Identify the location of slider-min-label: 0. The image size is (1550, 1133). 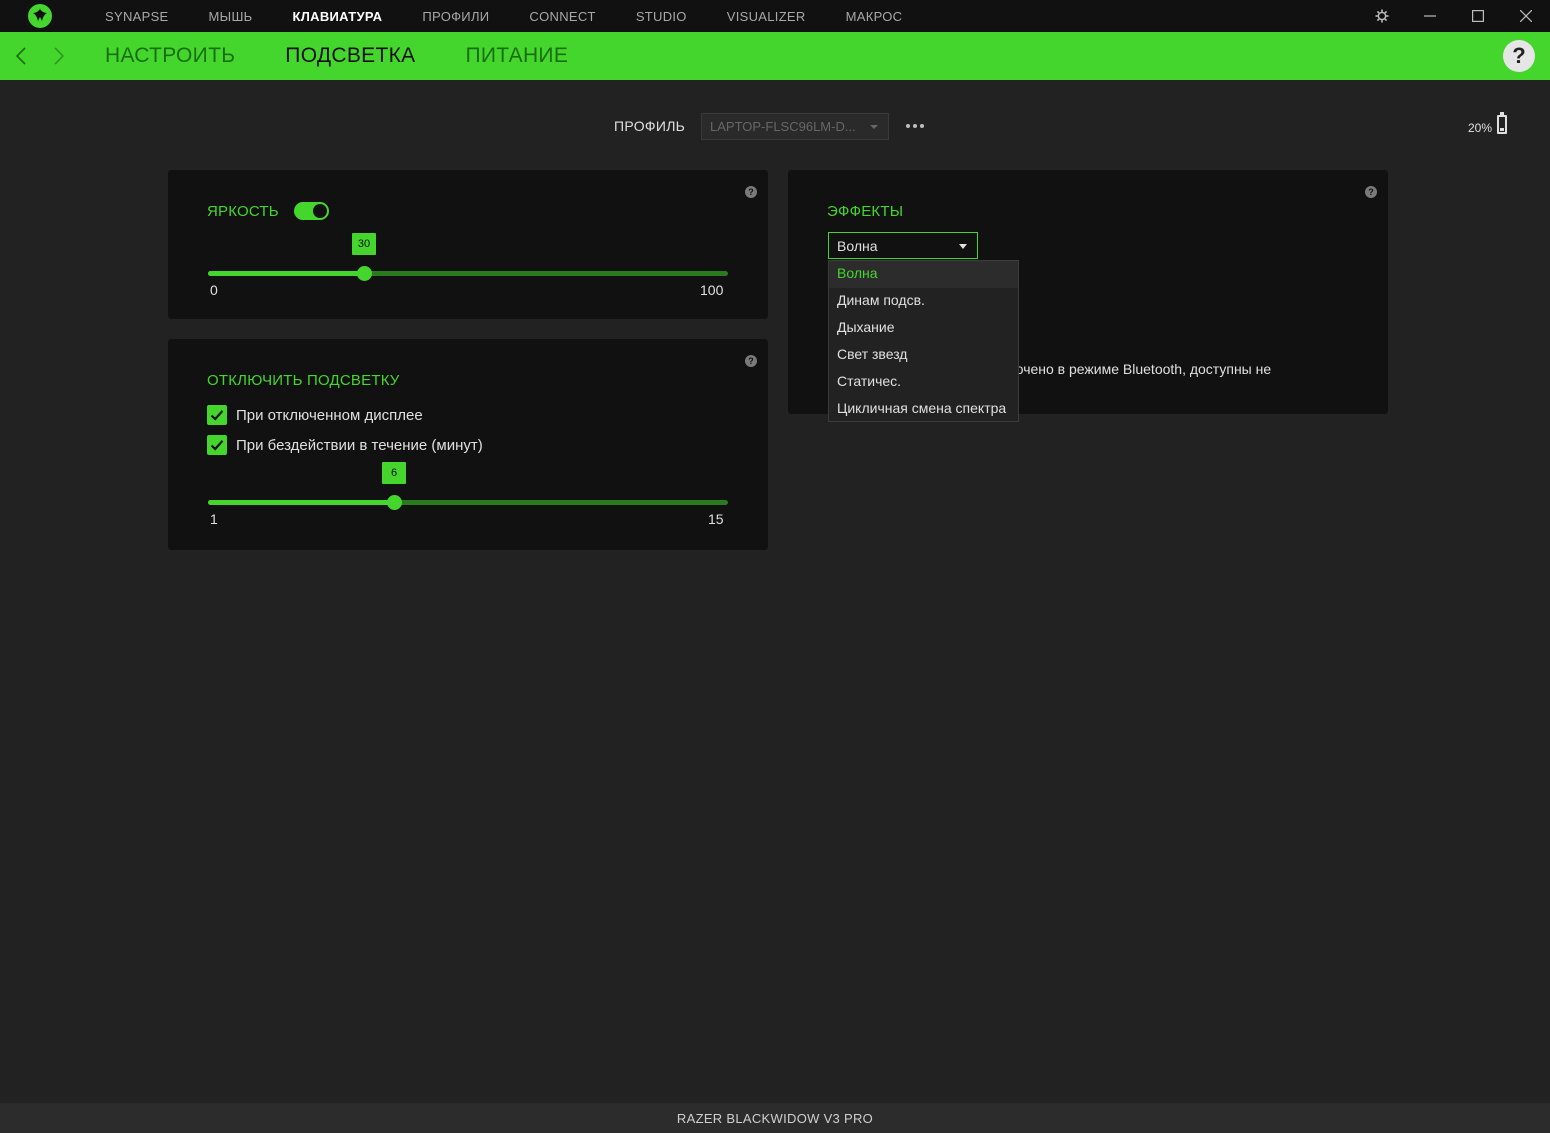
(214, 290).